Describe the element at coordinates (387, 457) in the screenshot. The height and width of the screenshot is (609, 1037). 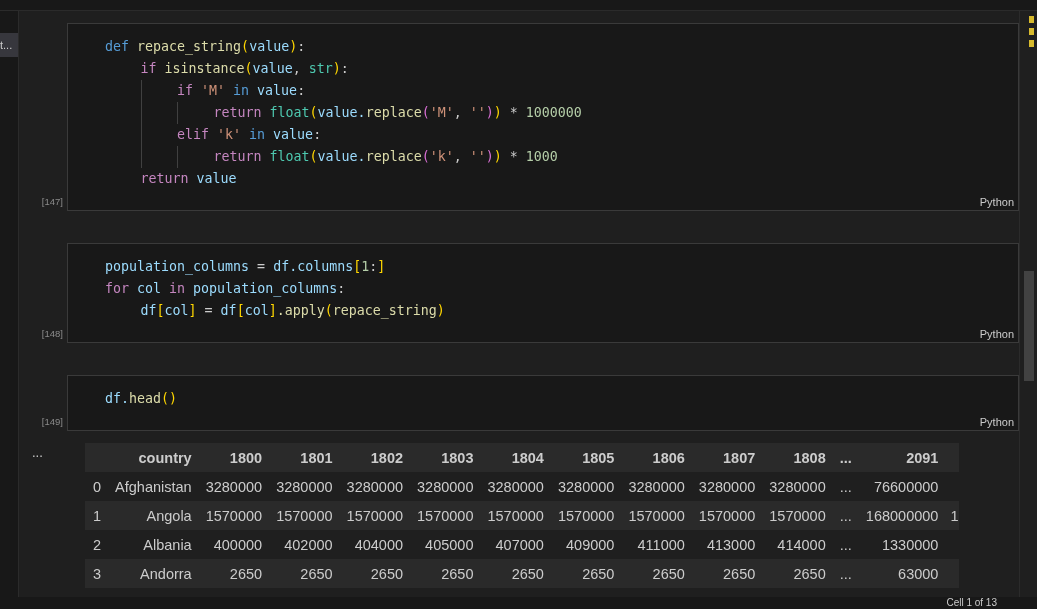
I see `column-header: 1802` at that location.